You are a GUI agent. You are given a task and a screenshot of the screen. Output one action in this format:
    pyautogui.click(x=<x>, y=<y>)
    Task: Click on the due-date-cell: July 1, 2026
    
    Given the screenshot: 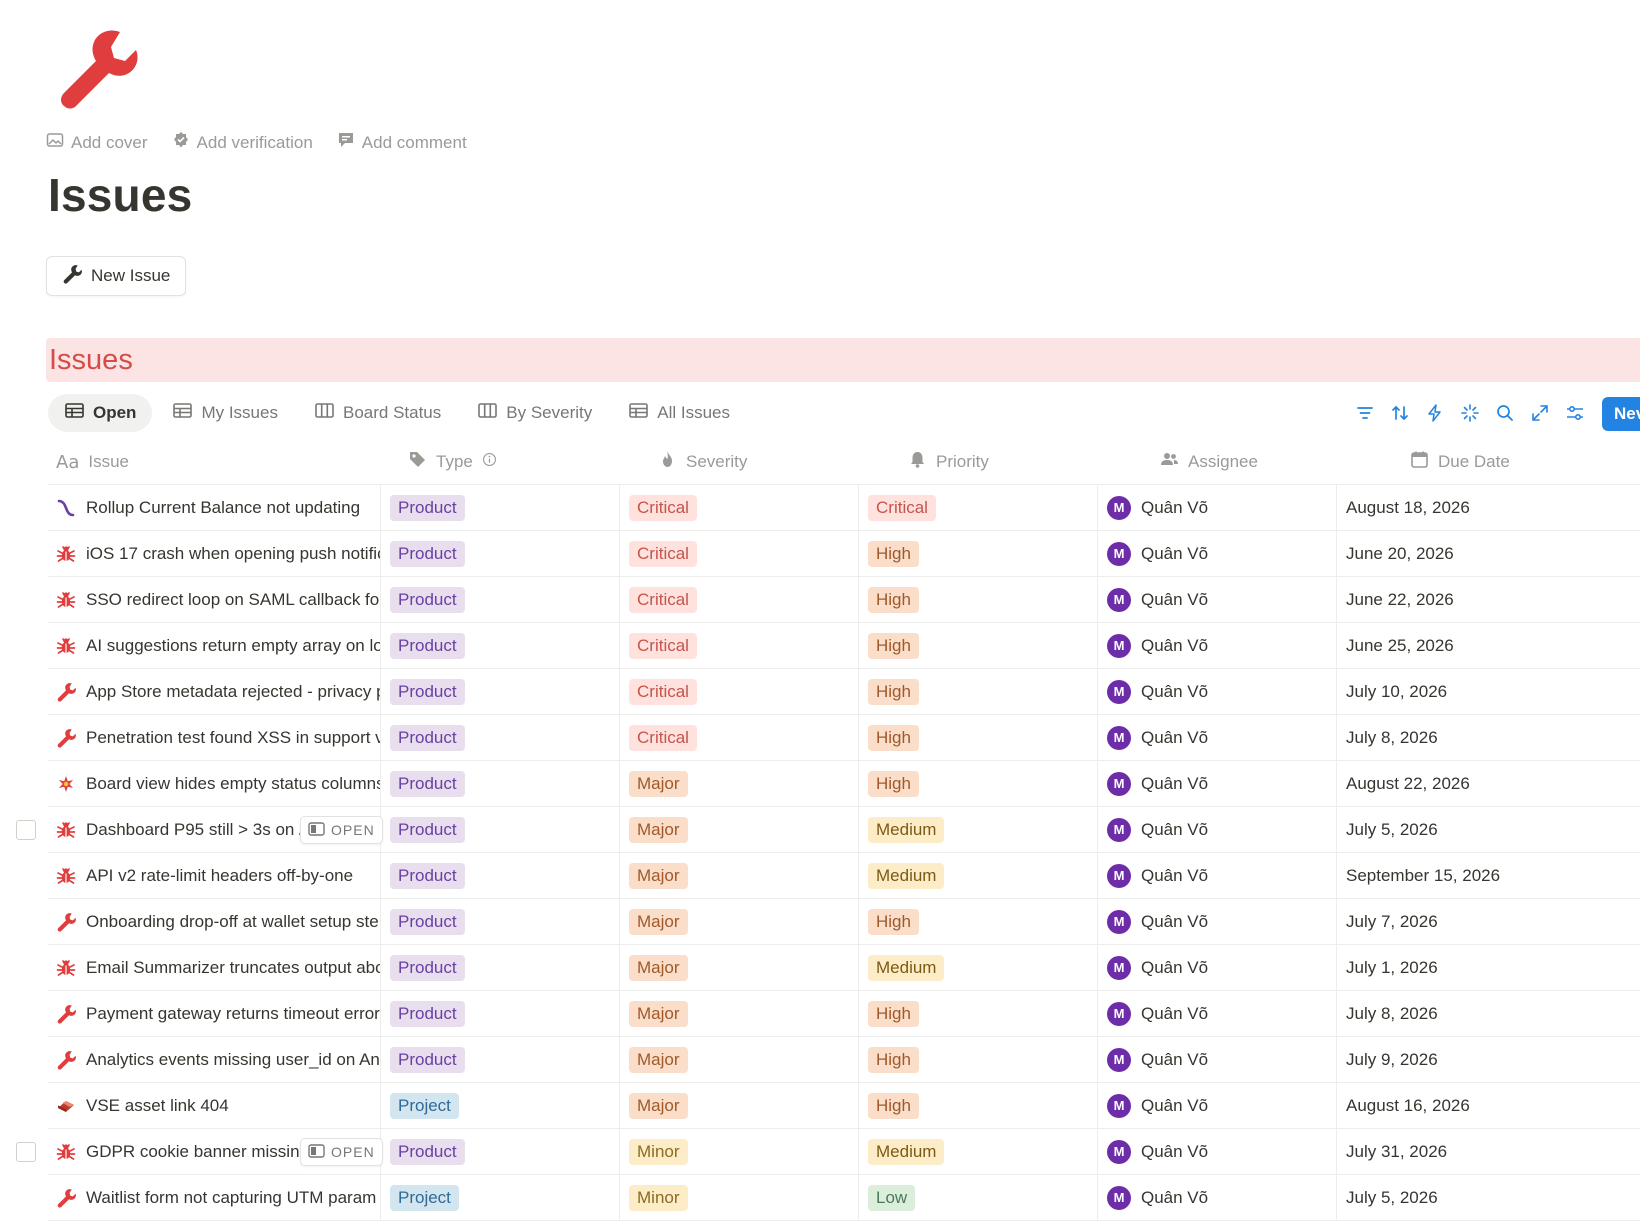 What is the action you would take?
    pyautogui.click(x=1392, y=967)
    